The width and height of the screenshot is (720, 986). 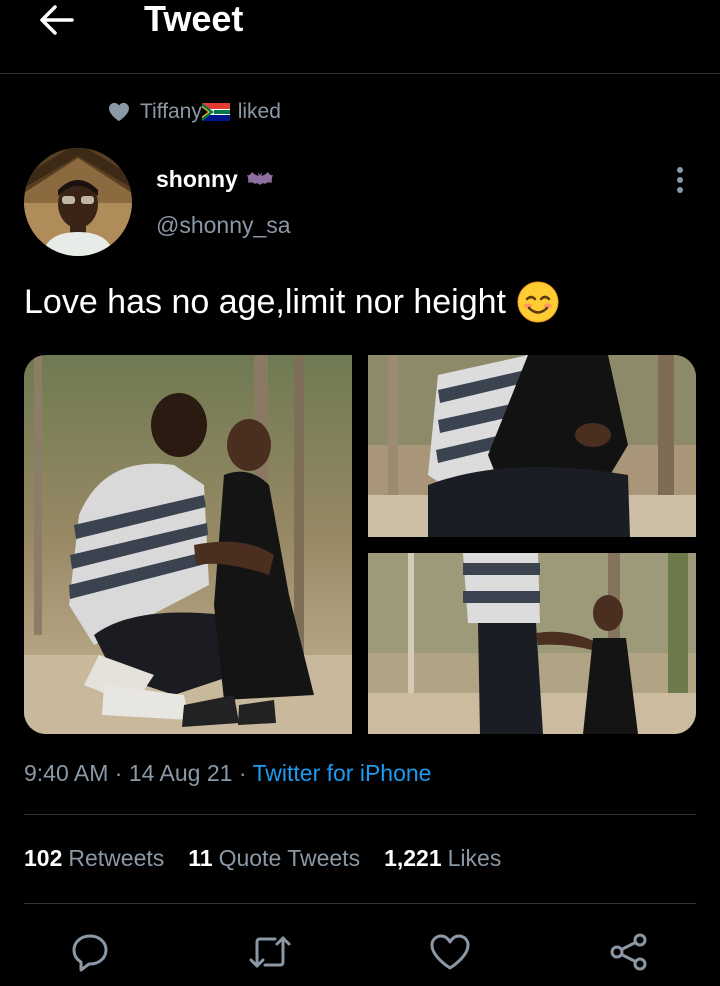 I want to click on retweet-button, so click(x=270, y=952).